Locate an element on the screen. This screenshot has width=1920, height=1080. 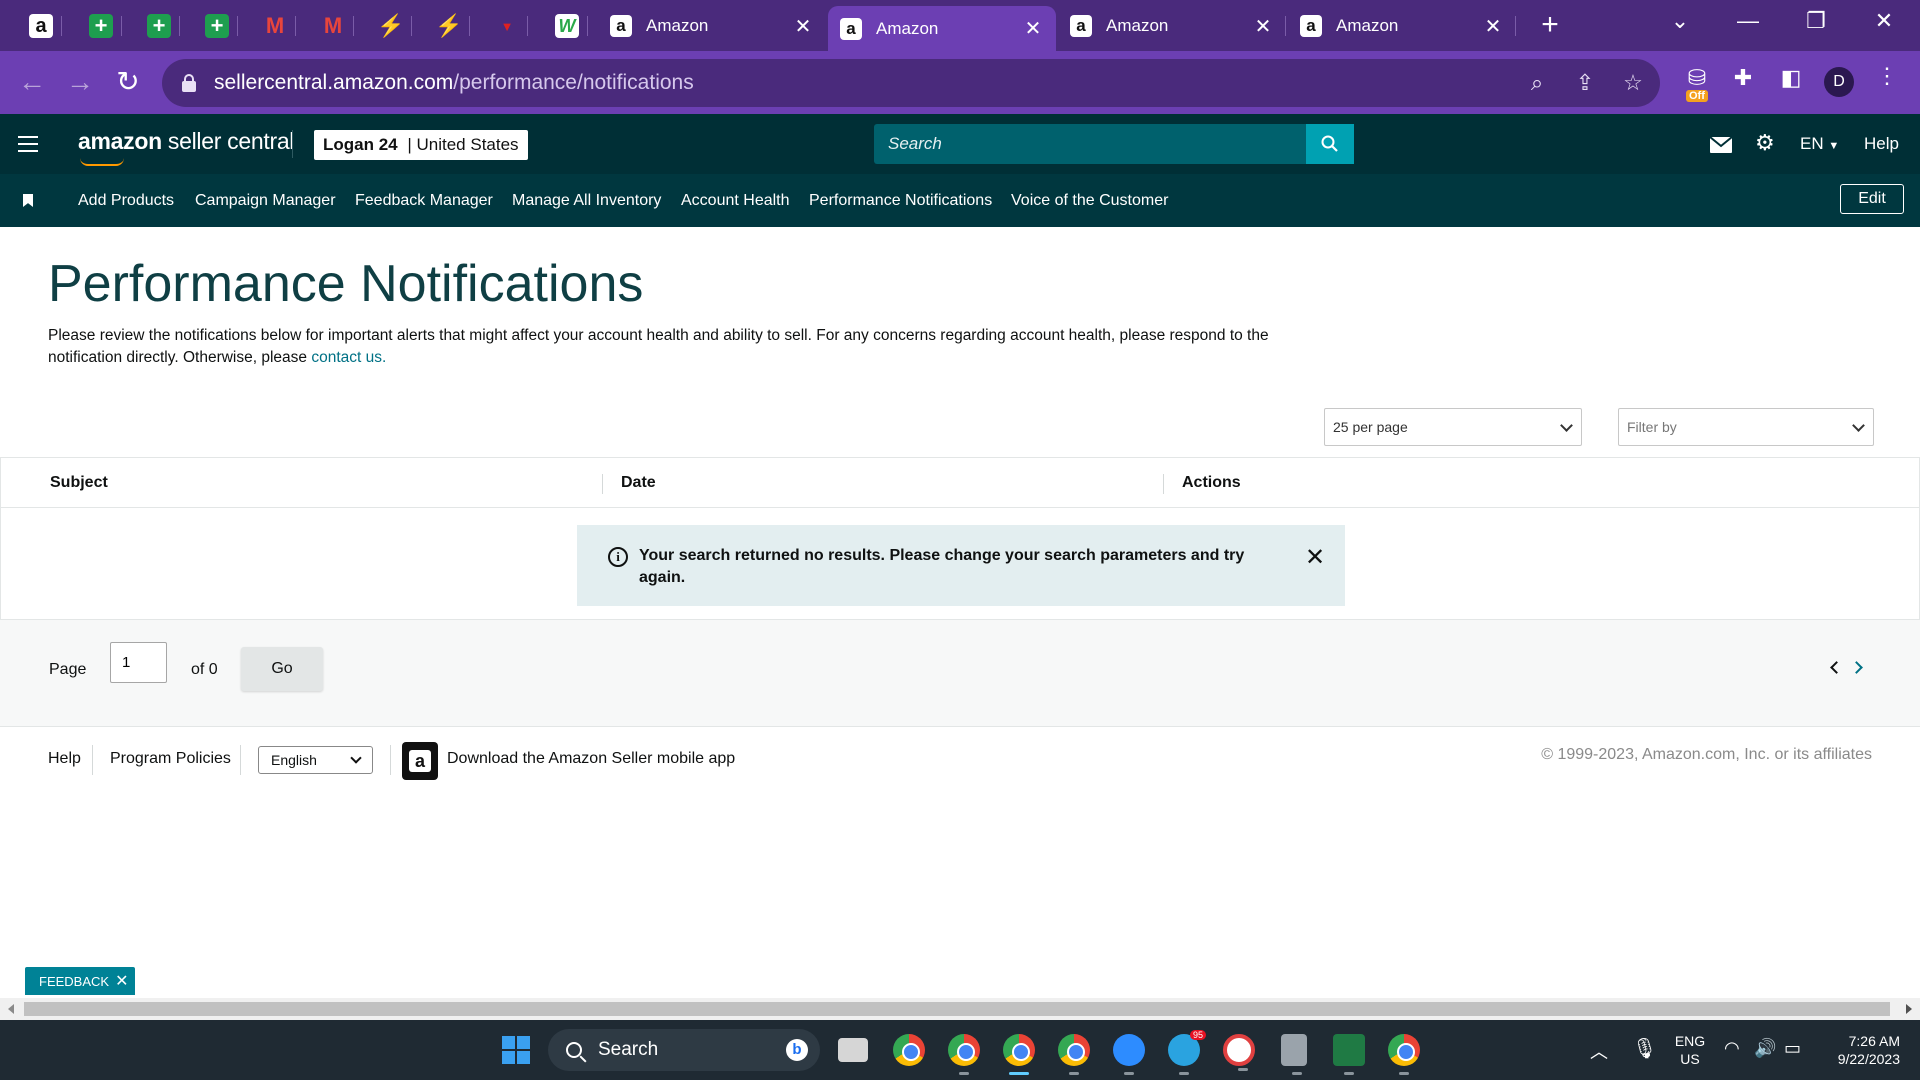
edit-bookmarks-button: Edit is located at coordinates (1872, 199).